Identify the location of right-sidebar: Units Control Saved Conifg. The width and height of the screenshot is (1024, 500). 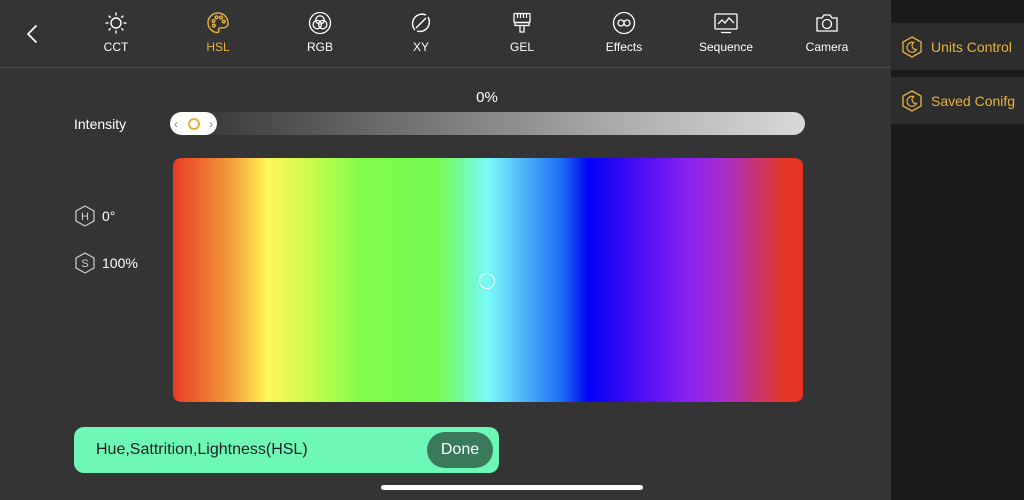
(957, 250).